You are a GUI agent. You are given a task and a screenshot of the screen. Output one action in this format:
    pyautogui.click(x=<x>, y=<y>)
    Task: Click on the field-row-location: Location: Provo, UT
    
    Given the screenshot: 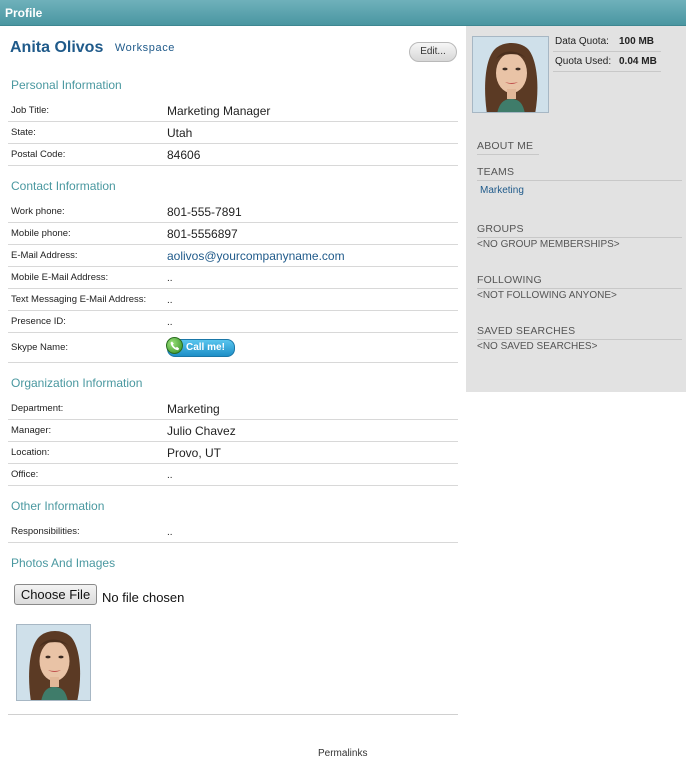 What is the action you would take?
    pyautogui.click(x=233, y=453)
    